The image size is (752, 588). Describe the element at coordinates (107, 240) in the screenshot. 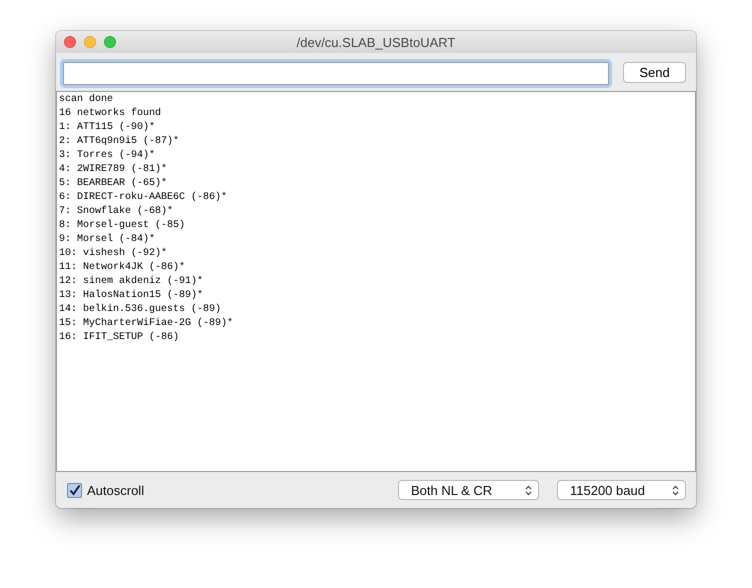

I see `output-line: 9: Morsel (-84)*` at that location.